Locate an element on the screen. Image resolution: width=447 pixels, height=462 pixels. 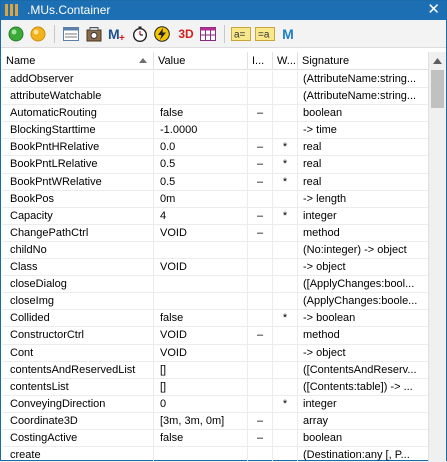
table-row: Coordinate3D [3m, 3m, 0m] – array is located at coordinates (215, 421).